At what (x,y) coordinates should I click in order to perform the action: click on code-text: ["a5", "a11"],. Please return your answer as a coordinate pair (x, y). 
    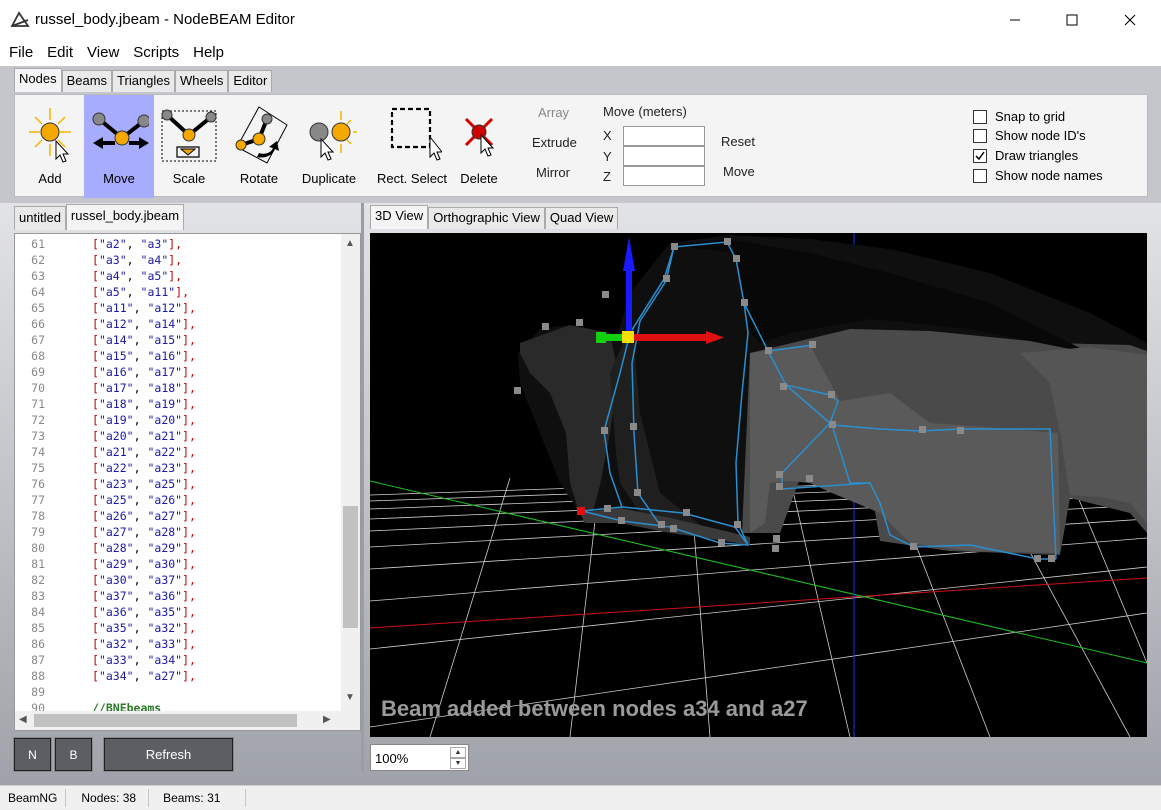
    Looking at the image, I should click on (141, 292).